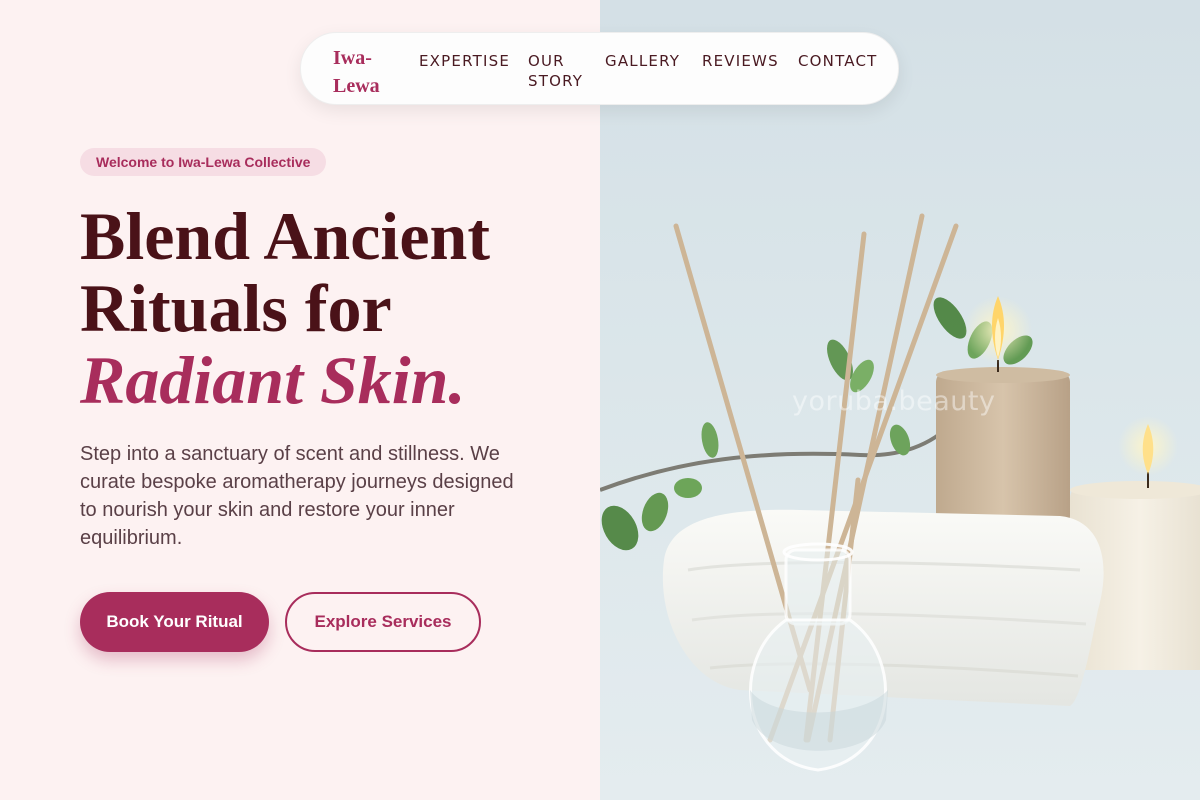  I want to click on headline-accent: Radiant Skin., so click(273, 380).